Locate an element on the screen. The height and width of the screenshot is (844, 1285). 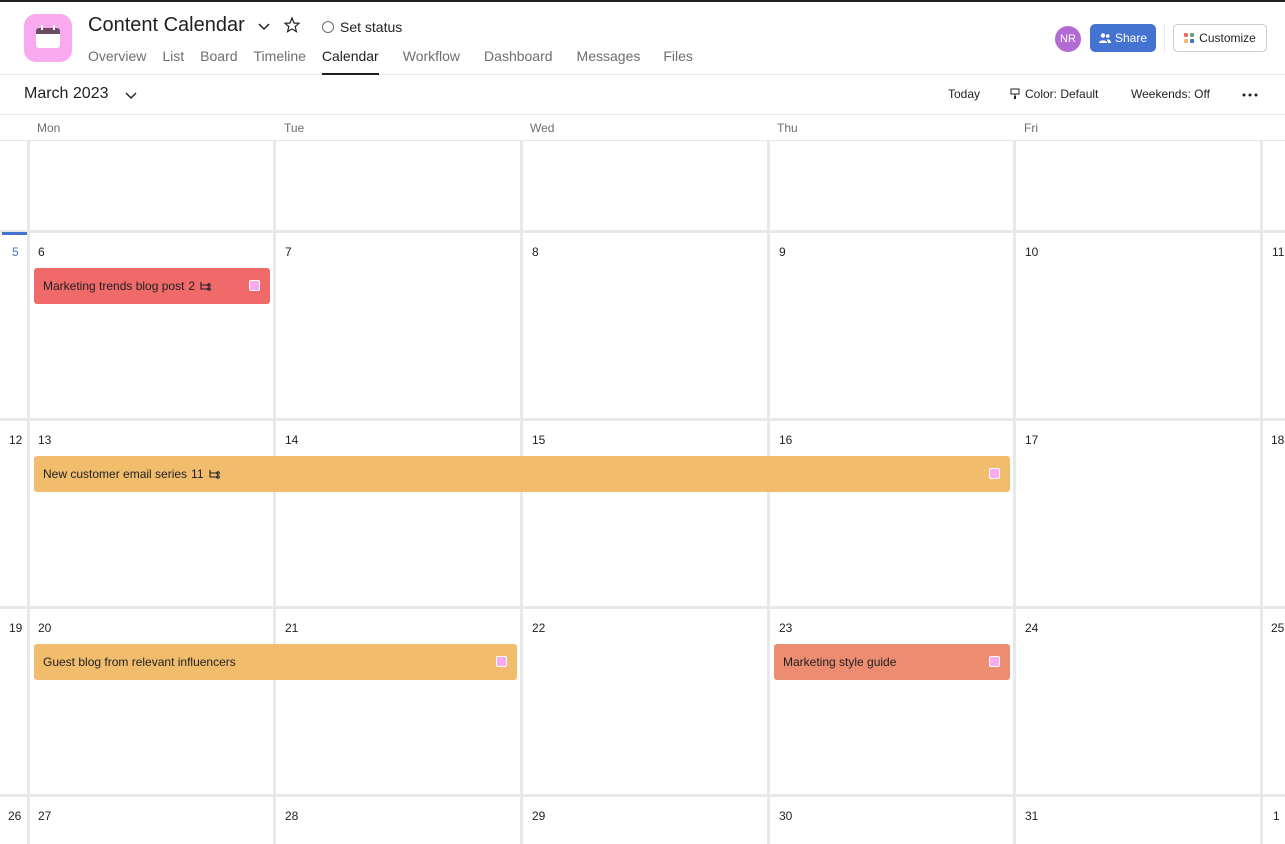
project-calendar-icon is located at coordinates (48, 38).